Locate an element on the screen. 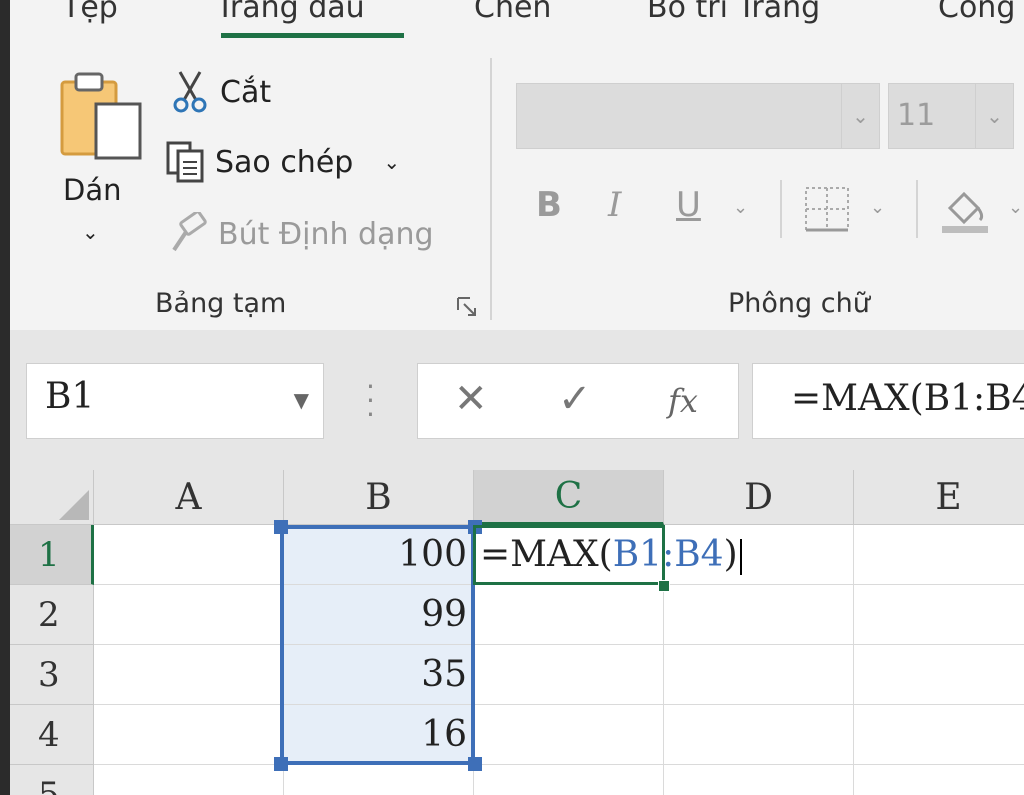 This screenshot has width=1024, height=795. borders-icon is located at coordinates (827, 209).